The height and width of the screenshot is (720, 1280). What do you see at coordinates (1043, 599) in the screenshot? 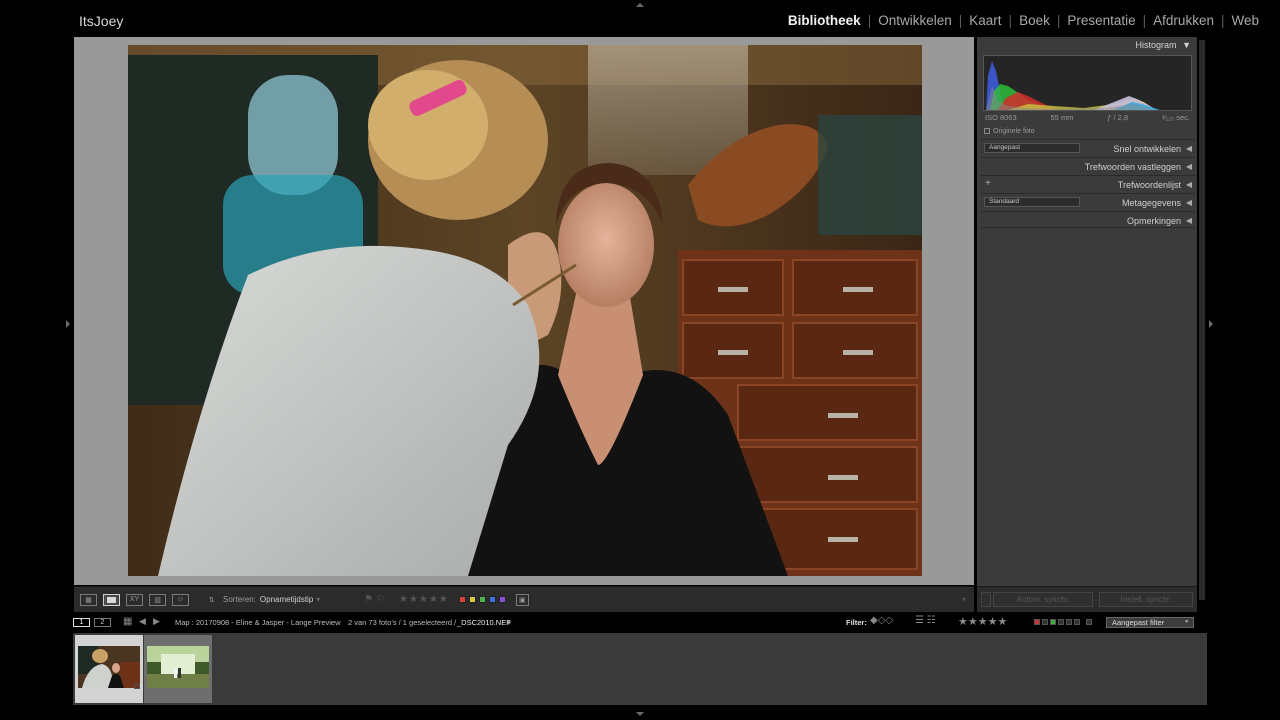
I see `auto-sync-button: Autom. synchr.` at bounding box center [1043, 599].